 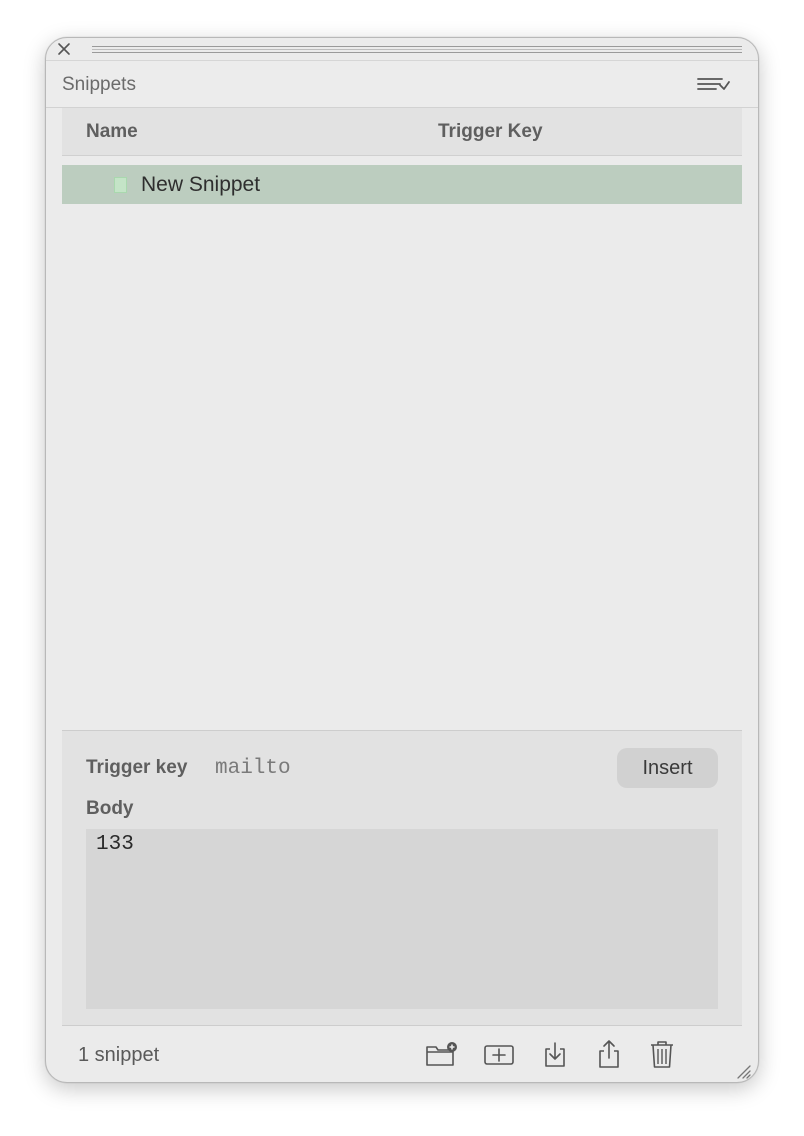 I want to click on panel-title: Snippets, so click(x=99, y=84).